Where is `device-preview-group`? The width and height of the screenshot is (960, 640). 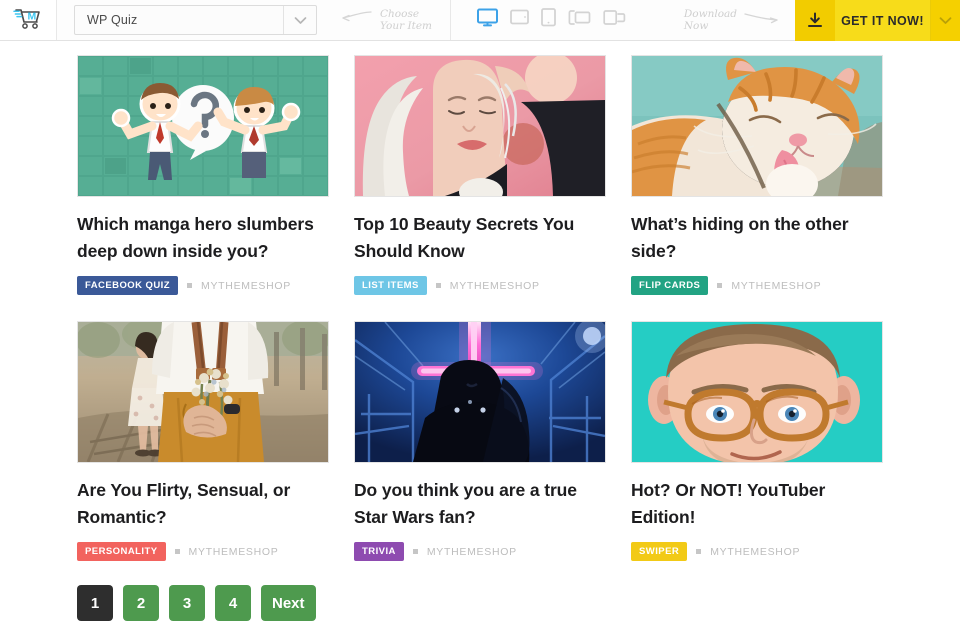
device-preview-group is located at coordinates (538, 20).